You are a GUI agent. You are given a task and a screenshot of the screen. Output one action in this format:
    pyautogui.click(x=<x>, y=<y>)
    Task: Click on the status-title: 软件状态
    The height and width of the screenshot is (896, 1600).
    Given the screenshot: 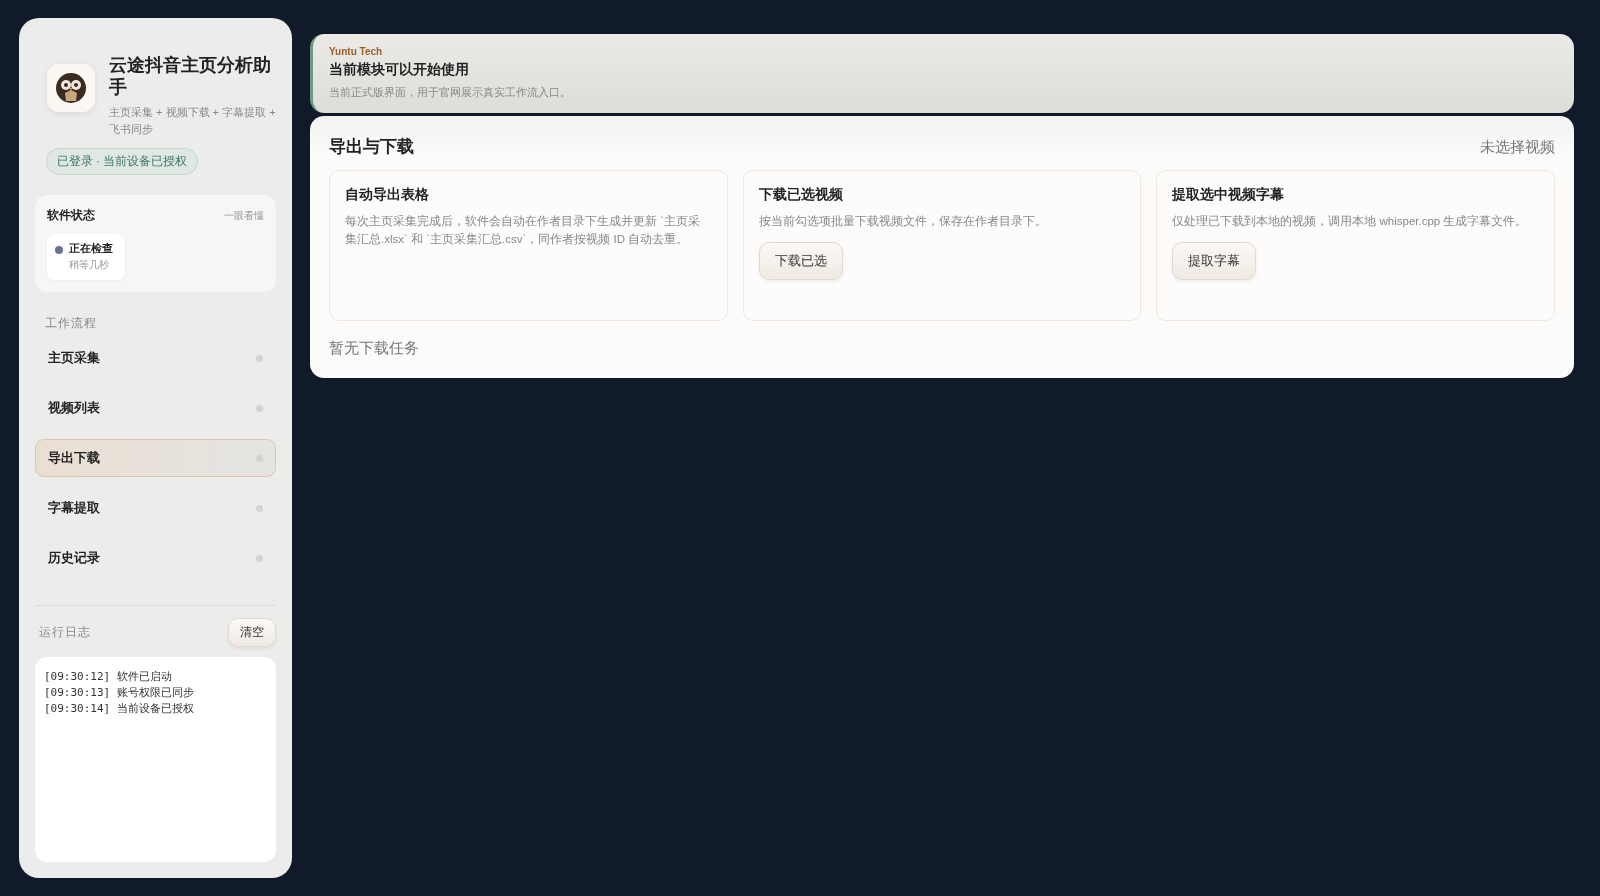 What is the action you would take?
    pyautogui.click(x=71, y=215)
    